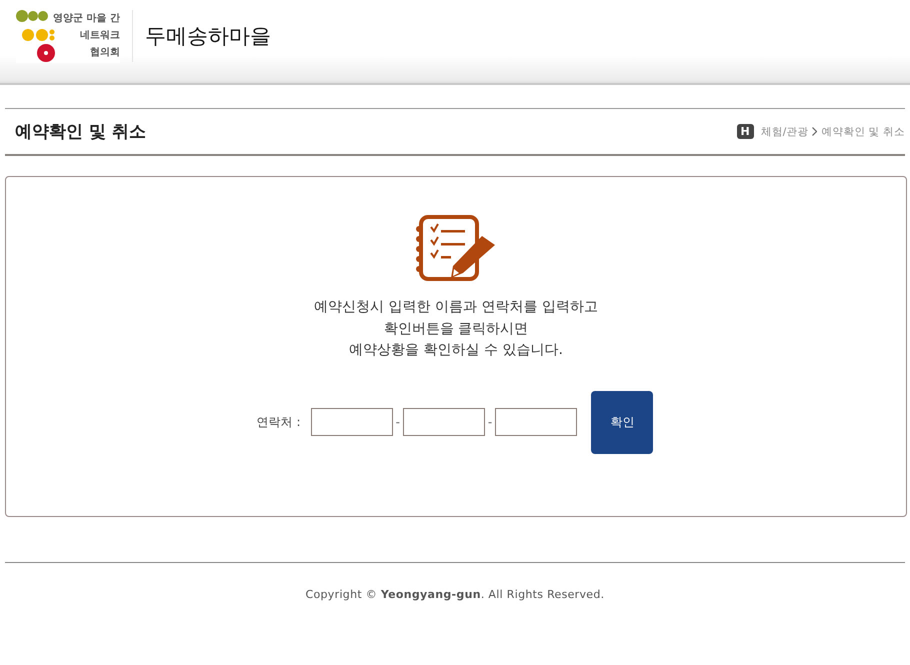  I want to click on home-badge: H, so click(745, 131).